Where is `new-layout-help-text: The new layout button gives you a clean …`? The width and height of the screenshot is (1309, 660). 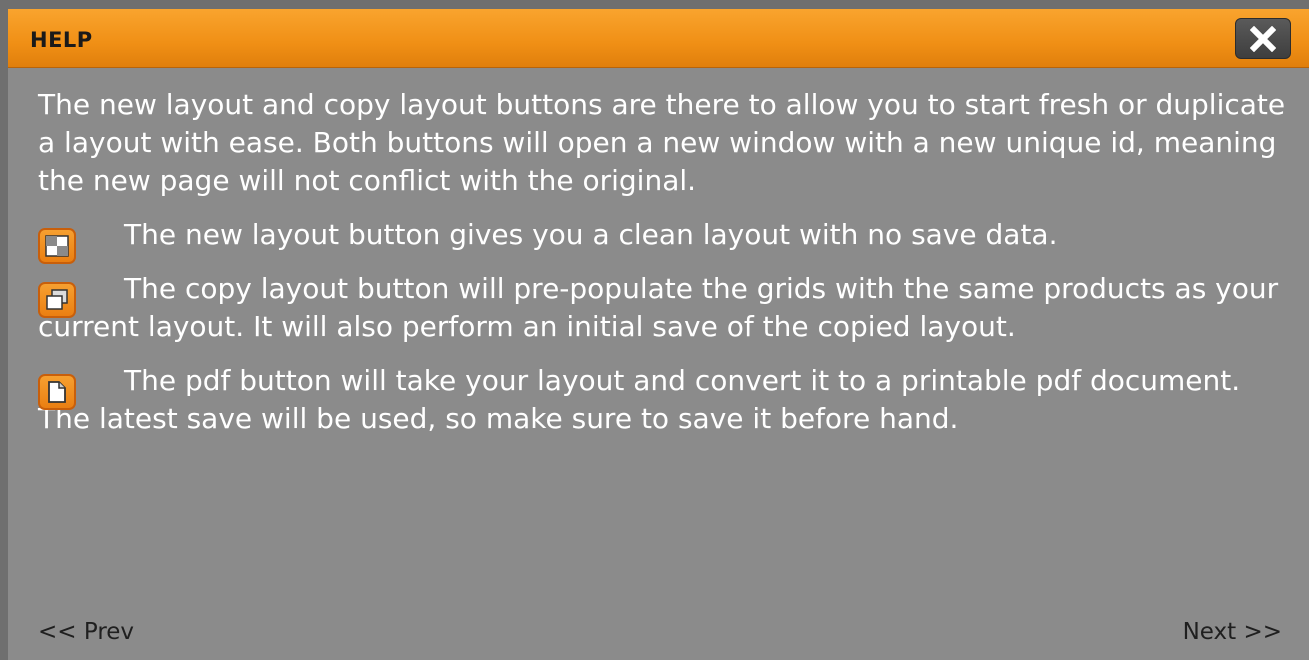 new-layout-help-text: The new layout button gives you a clean … is located at coordinates (591, 234).